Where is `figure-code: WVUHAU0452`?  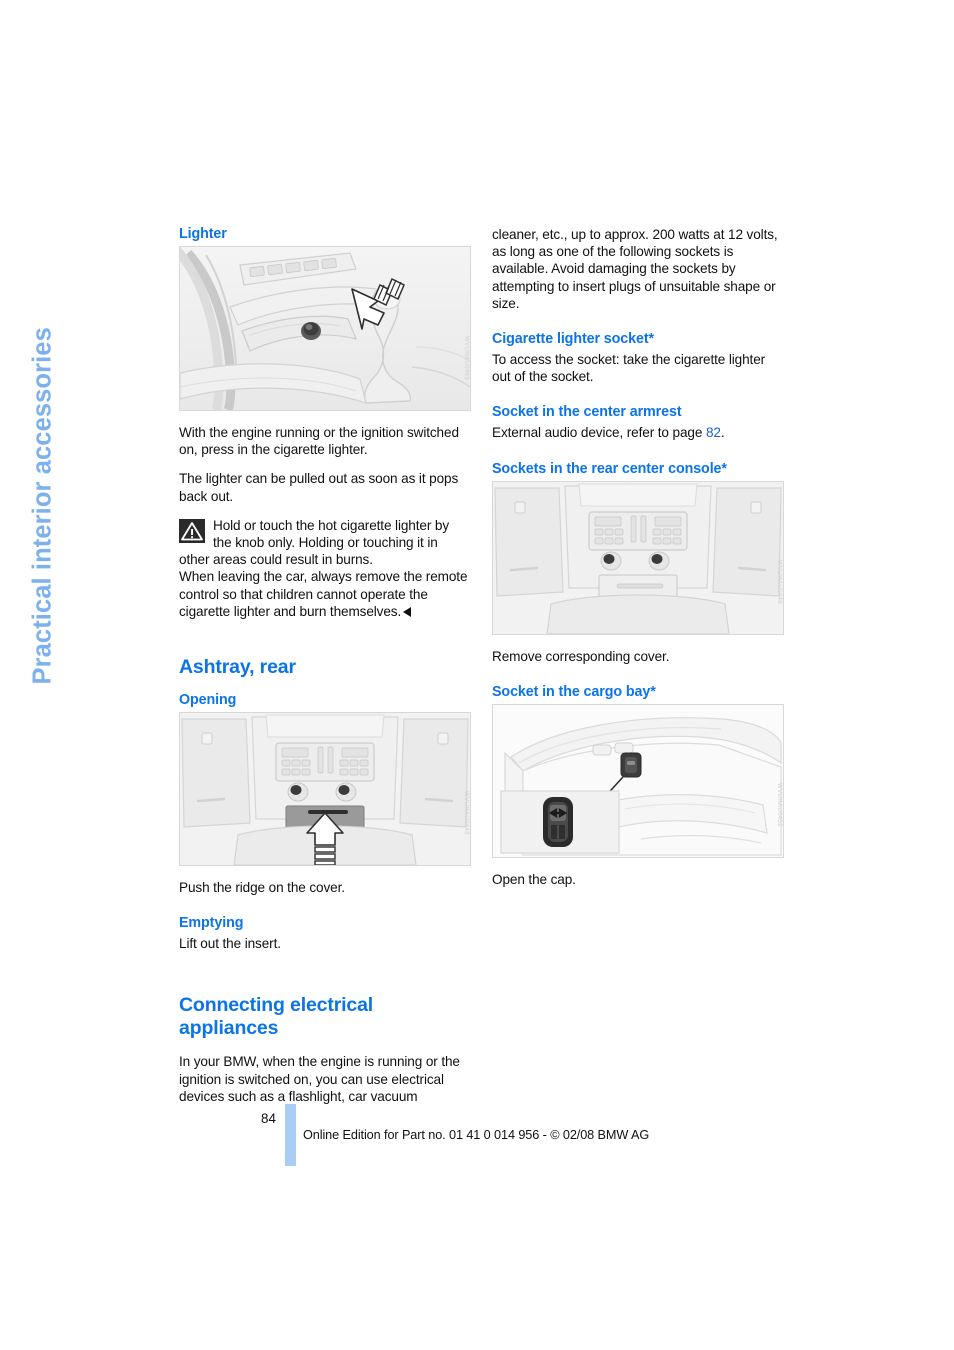 figure-code: WVUHAU0452 is located at coordinates (779, 804).